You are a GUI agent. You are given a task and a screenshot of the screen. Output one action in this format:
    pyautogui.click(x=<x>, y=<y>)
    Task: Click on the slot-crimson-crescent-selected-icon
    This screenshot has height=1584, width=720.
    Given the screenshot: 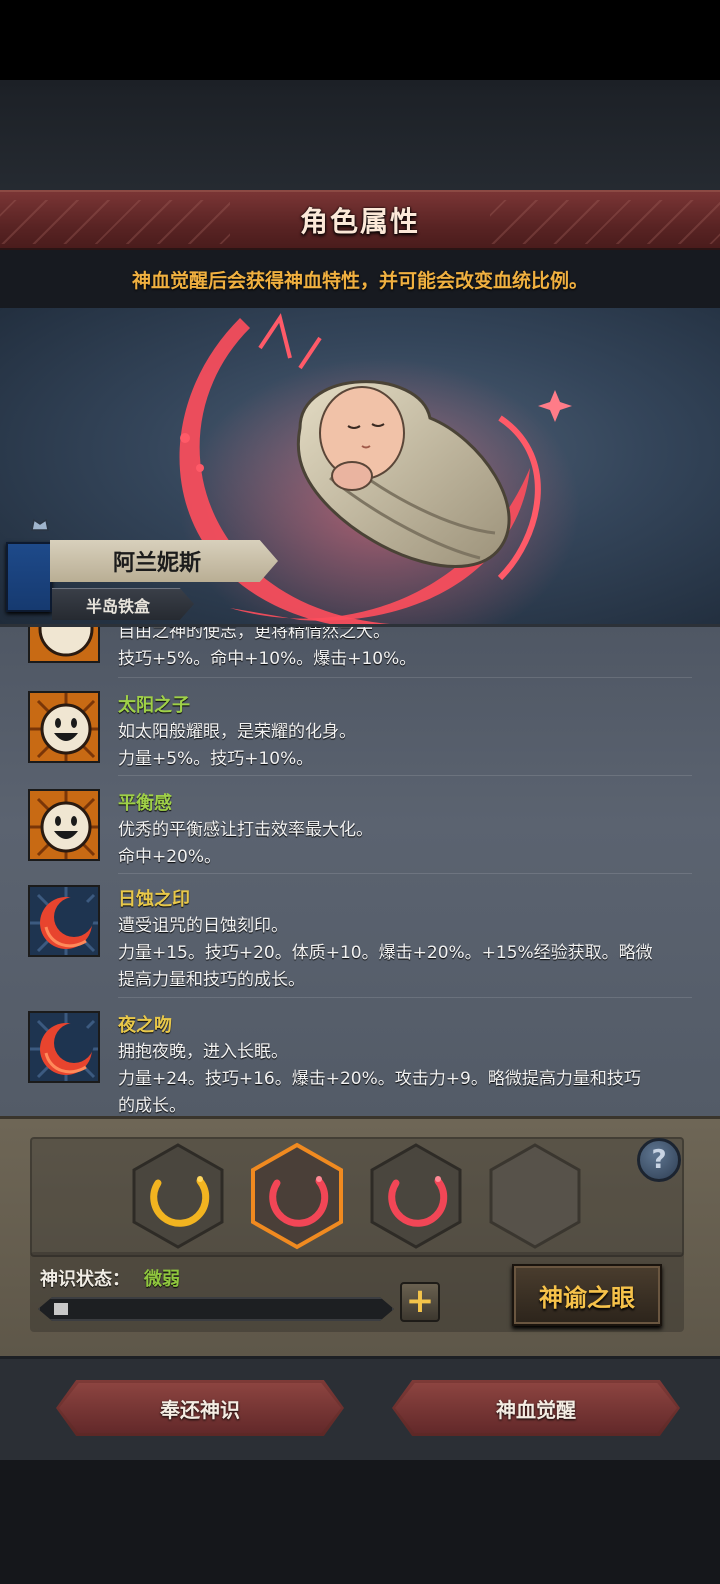 What is the action you would take?
    pyautogui.click(x=297, y=1196)
    